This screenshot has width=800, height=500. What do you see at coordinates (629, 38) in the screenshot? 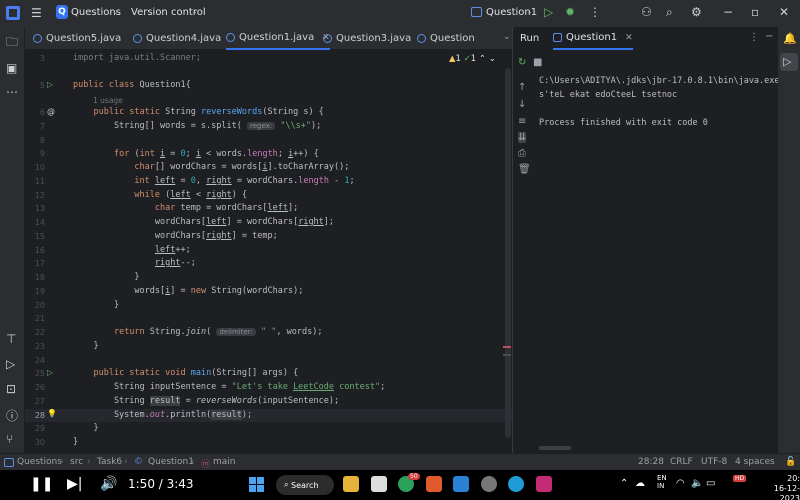
I see `close-tab-icon: ✕` at bounding box center [629, 38].